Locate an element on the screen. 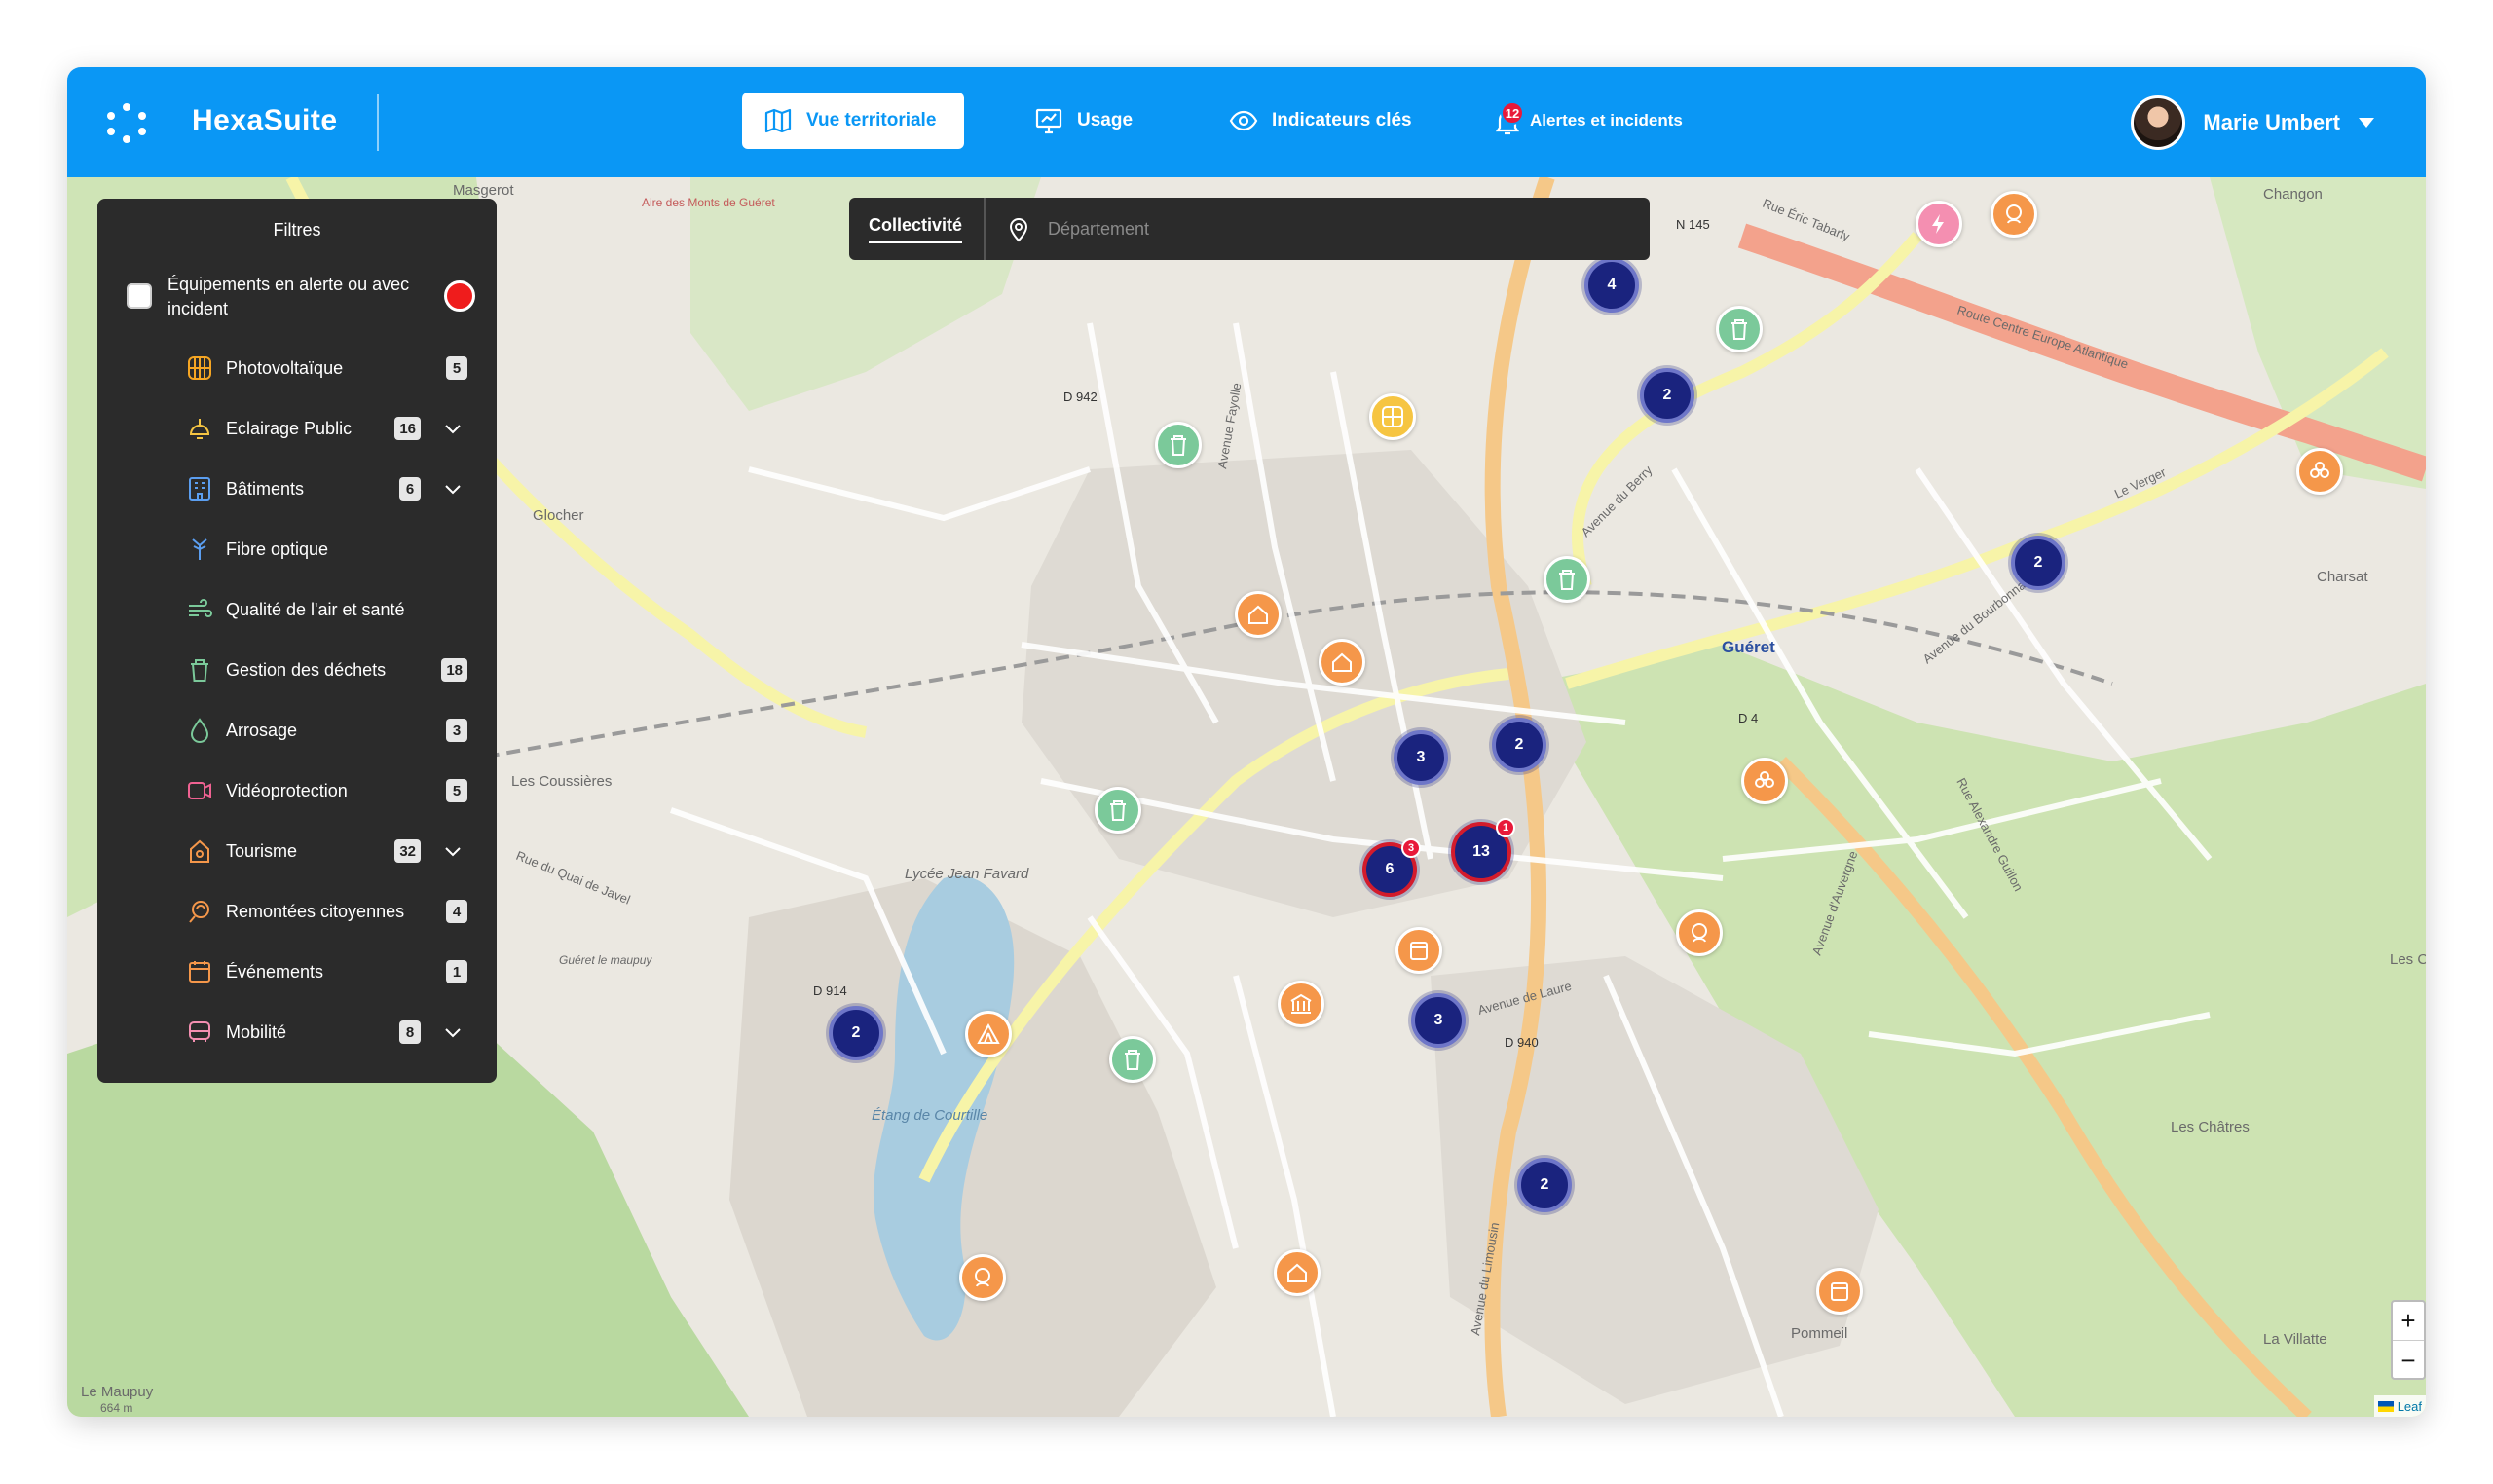  filter-count: 32 is located at coordinates (408, 851).